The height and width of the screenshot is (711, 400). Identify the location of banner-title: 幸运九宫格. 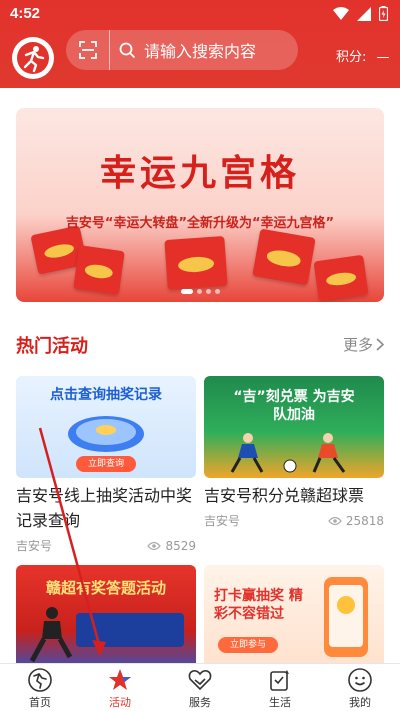
(199, 173).